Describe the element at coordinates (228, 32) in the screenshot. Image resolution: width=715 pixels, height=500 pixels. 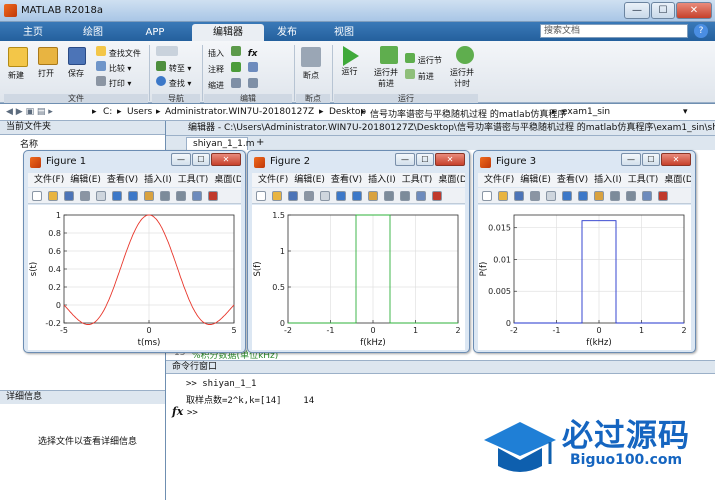
I see `tab-editor: 编辑器` at that location.